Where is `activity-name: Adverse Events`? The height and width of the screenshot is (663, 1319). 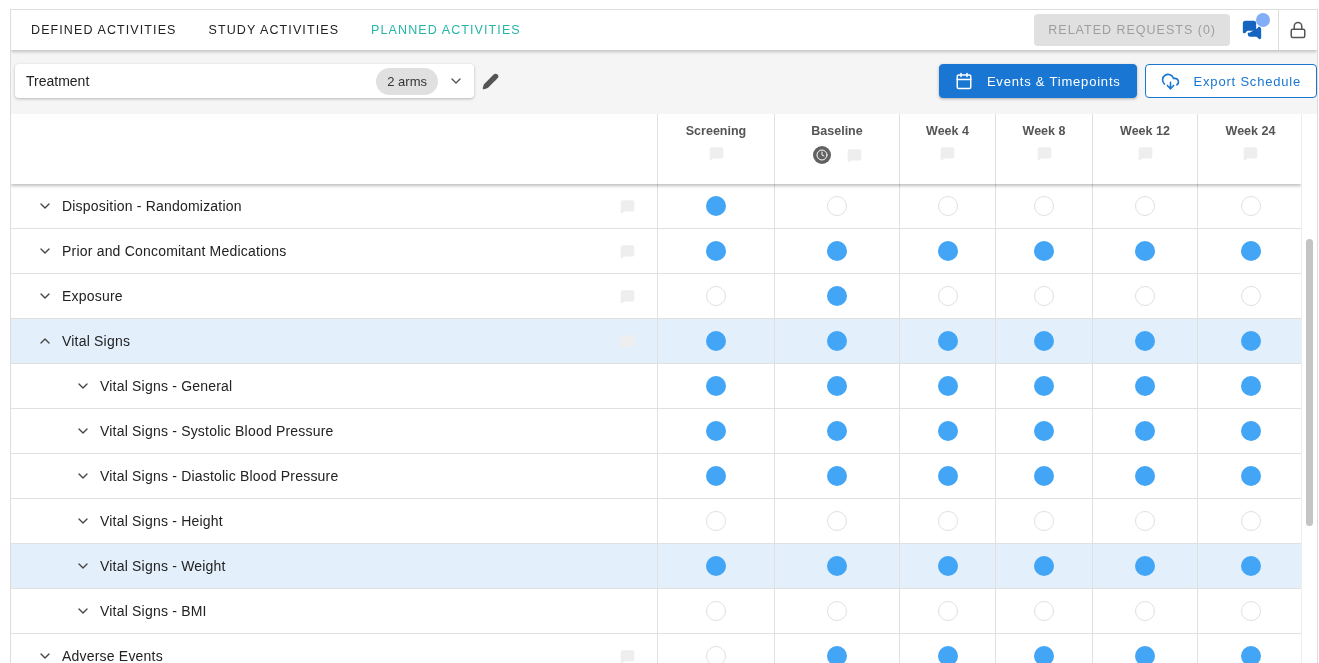 activity-name: Adverse Events is located at coordinates (113, 655).